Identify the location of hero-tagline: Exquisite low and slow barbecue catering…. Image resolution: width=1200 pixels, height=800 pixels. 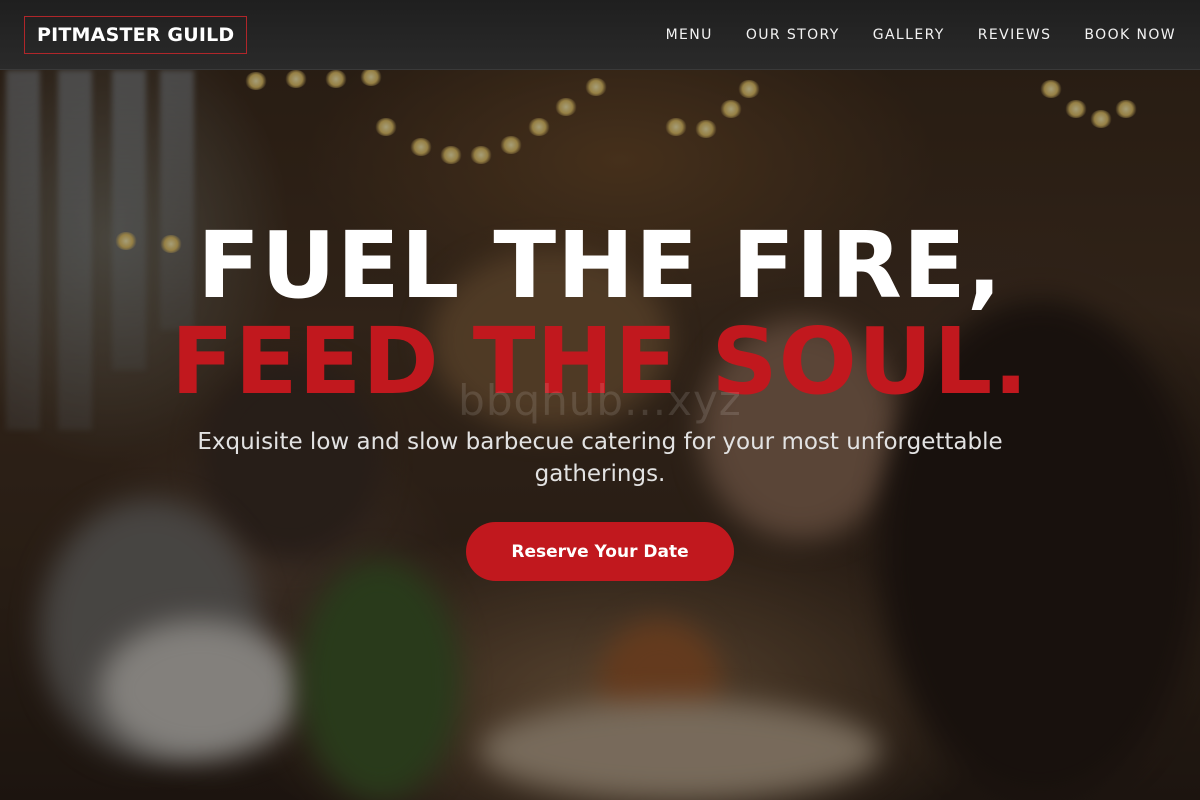
(600, 458).